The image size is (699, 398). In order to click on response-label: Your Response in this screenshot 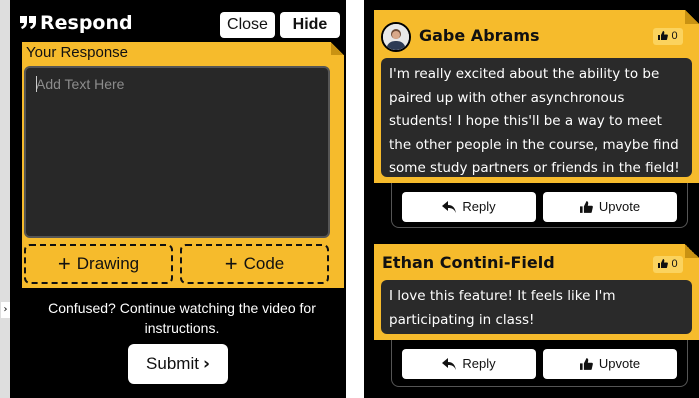, I will do `click(77, 52)`.